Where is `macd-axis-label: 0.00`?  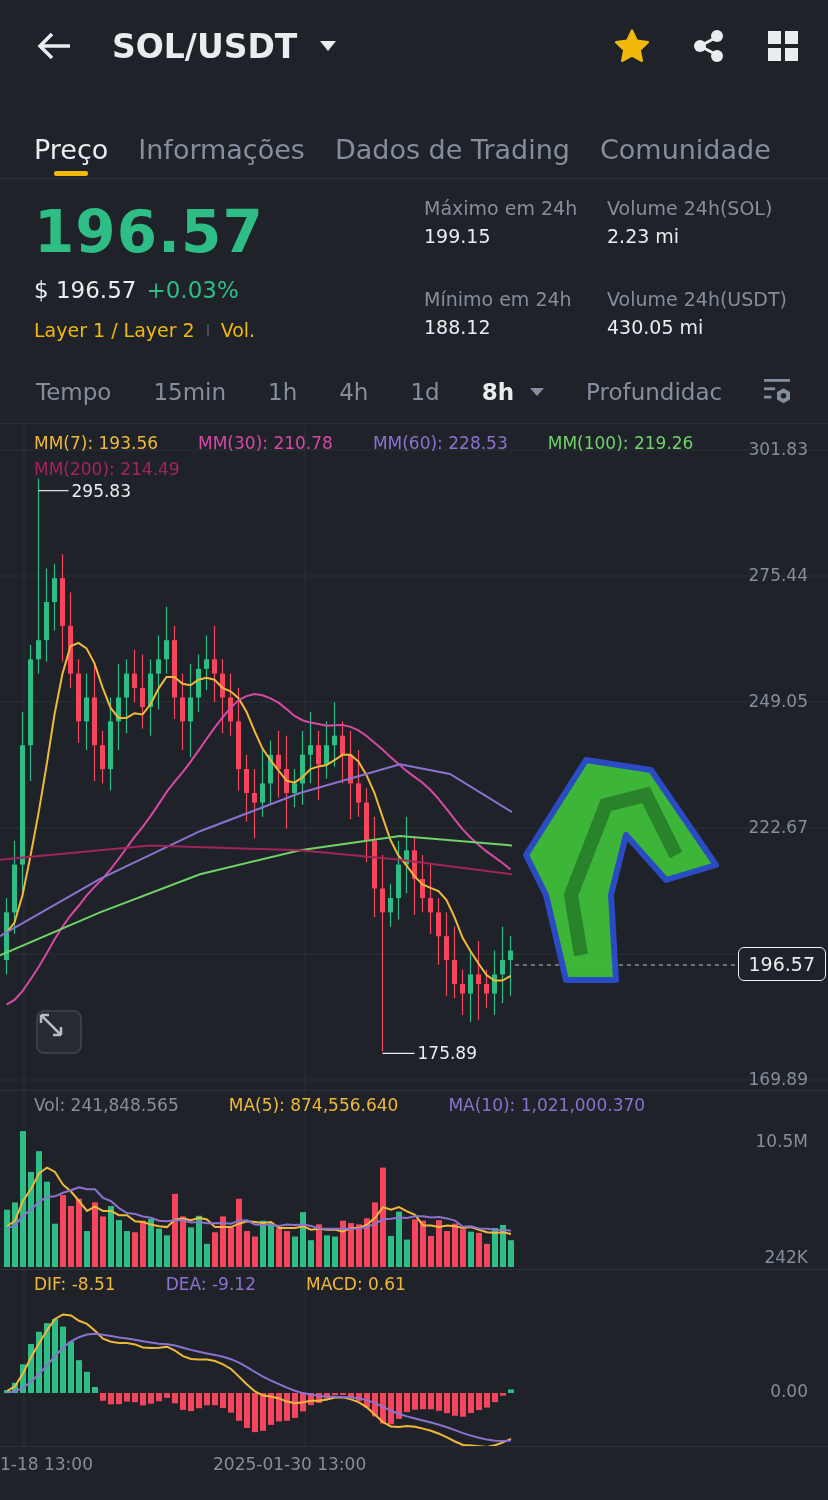 macd-axis-label: 0.00 is located at coordinates (789, 1391).